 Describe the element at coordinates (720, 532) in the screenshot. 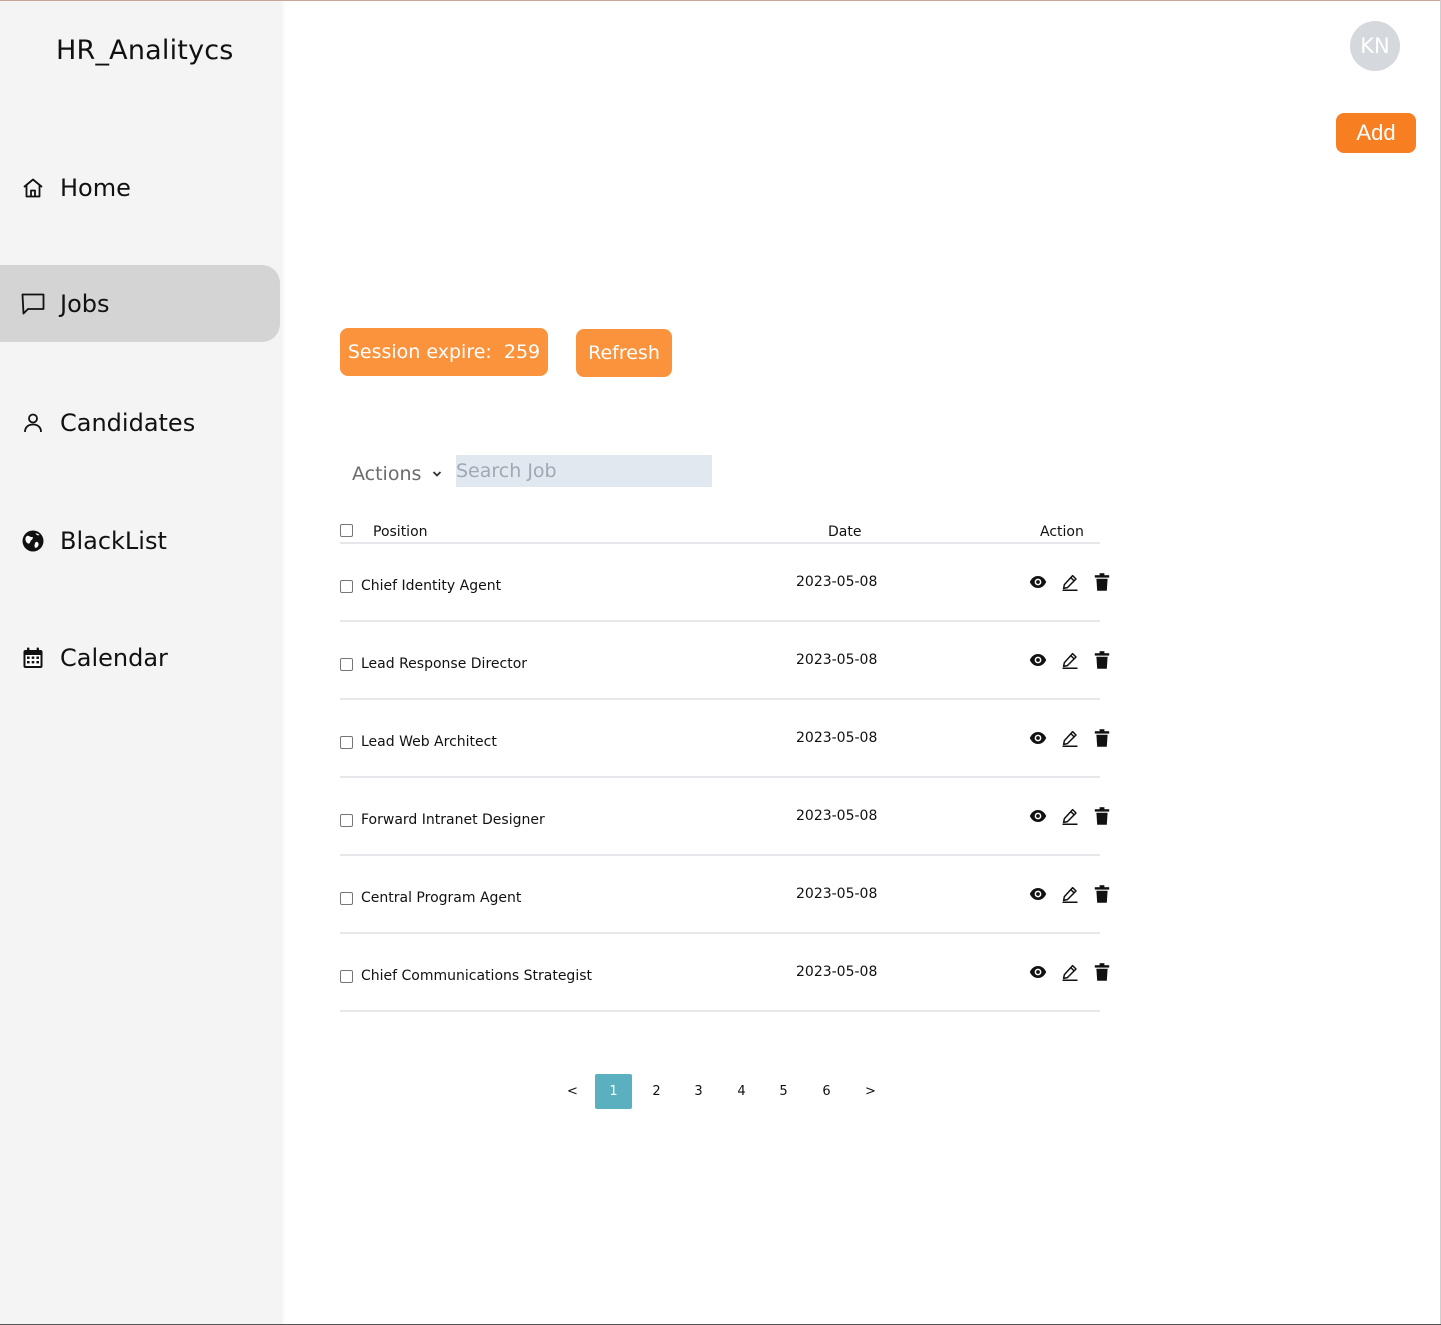

I see `table-header: Position Date Action` at that location.